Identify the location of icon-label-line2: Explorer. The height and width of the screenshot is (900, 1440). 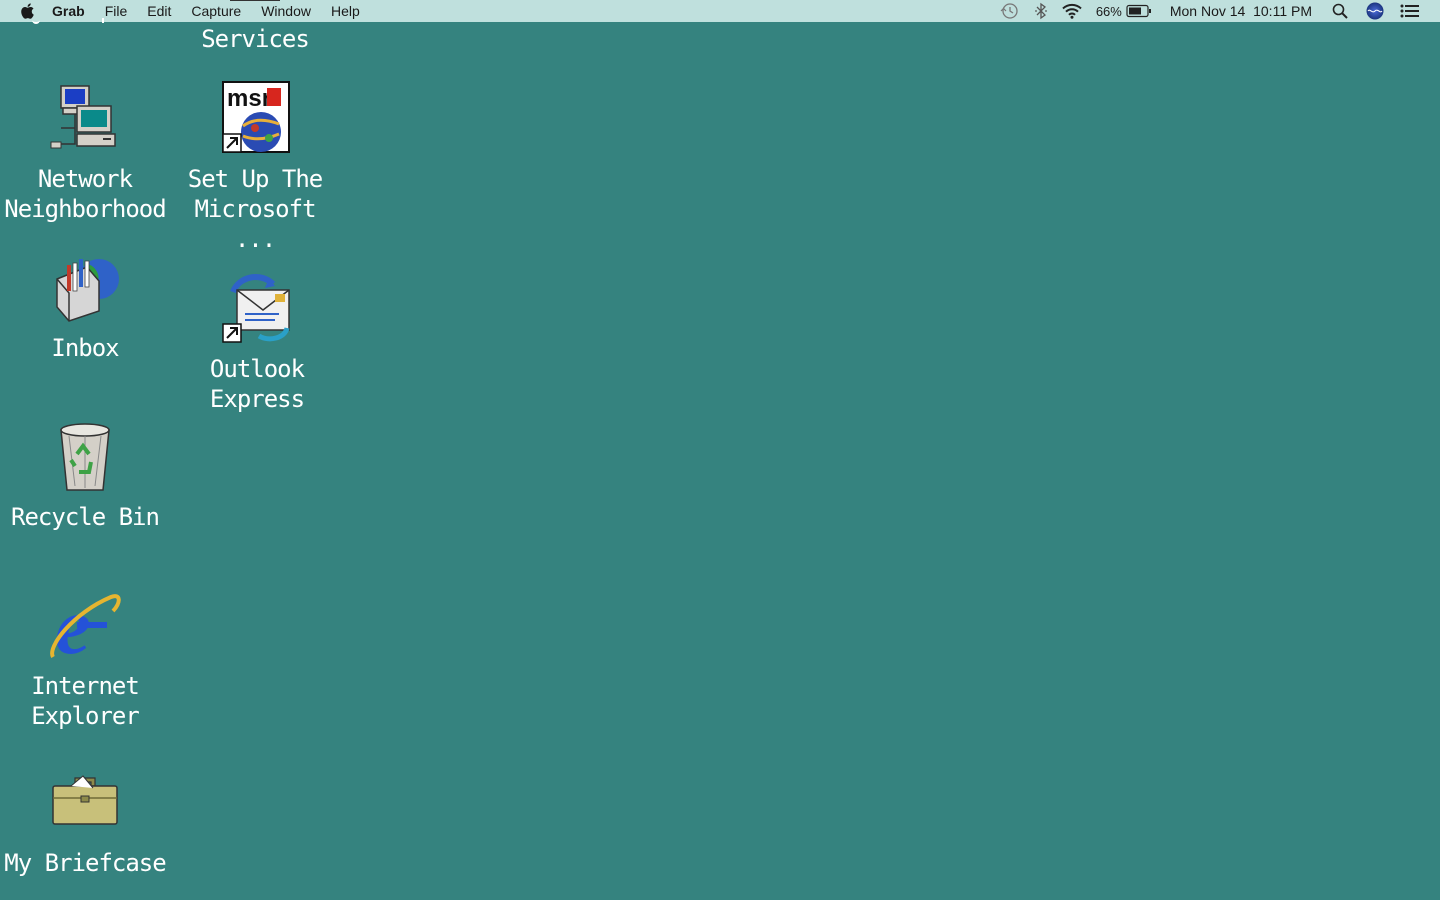
(85, 716).